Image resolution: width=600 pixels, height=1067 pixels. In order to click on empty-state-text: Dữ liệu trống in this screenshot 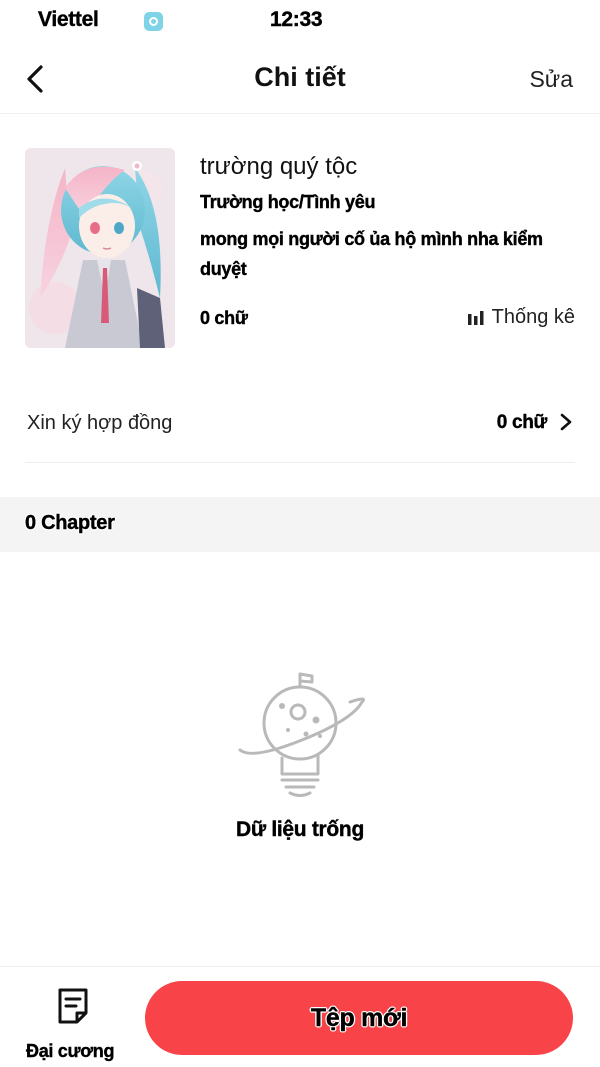, I will do `click(300, 829)`.